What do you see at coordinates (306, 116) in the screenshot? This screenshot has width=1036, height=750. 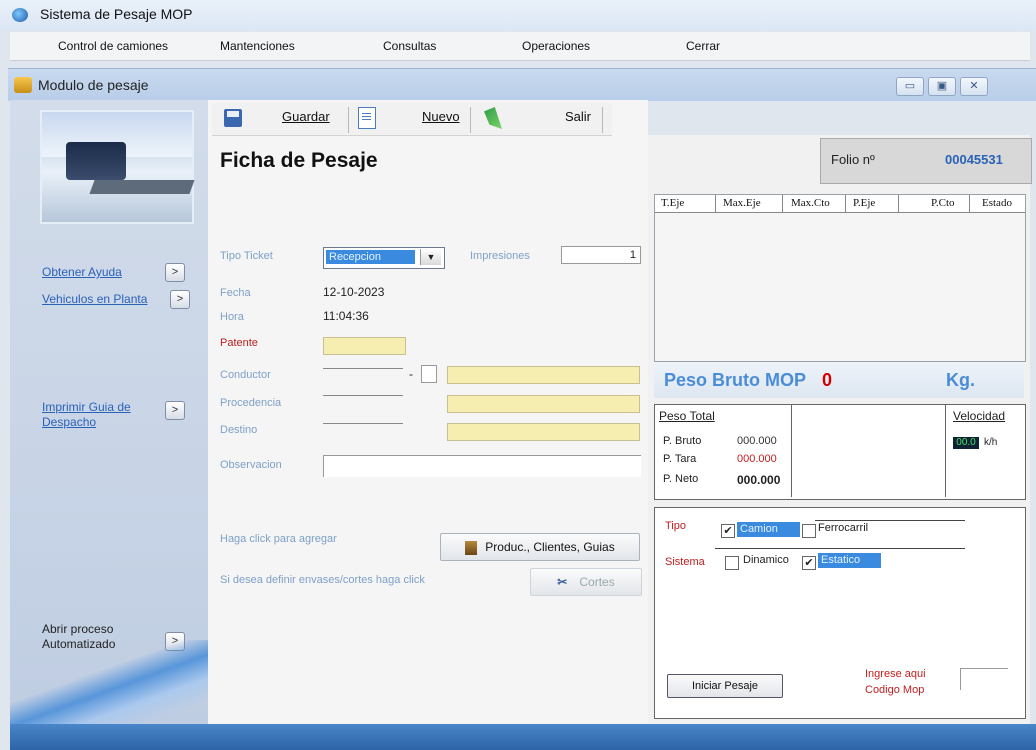 I see `guardar-label: Guardar` at bounding box center [306, 116].